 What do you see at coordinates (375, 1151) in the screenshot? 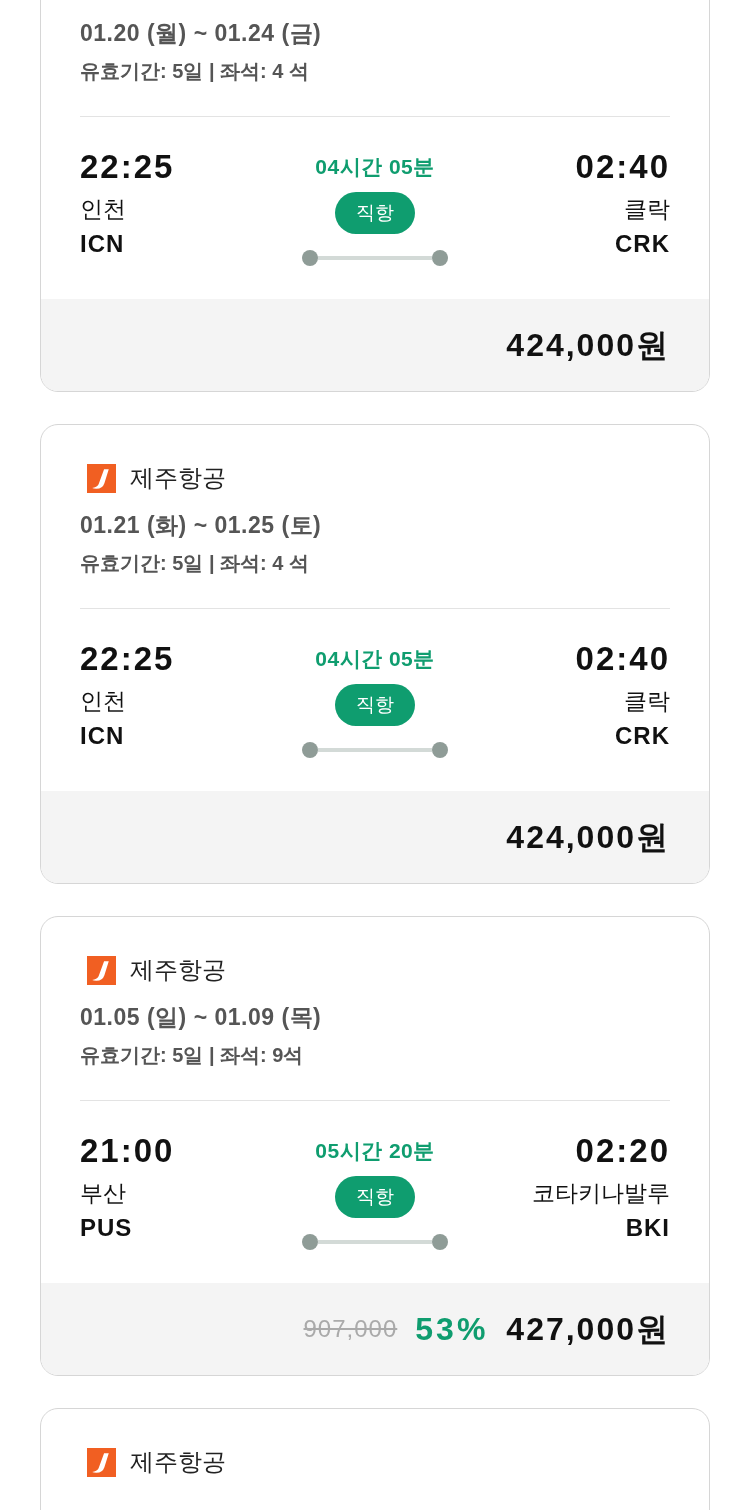
I see `flight-duration: 05시간 20분` at bounding box center [375, 1151].